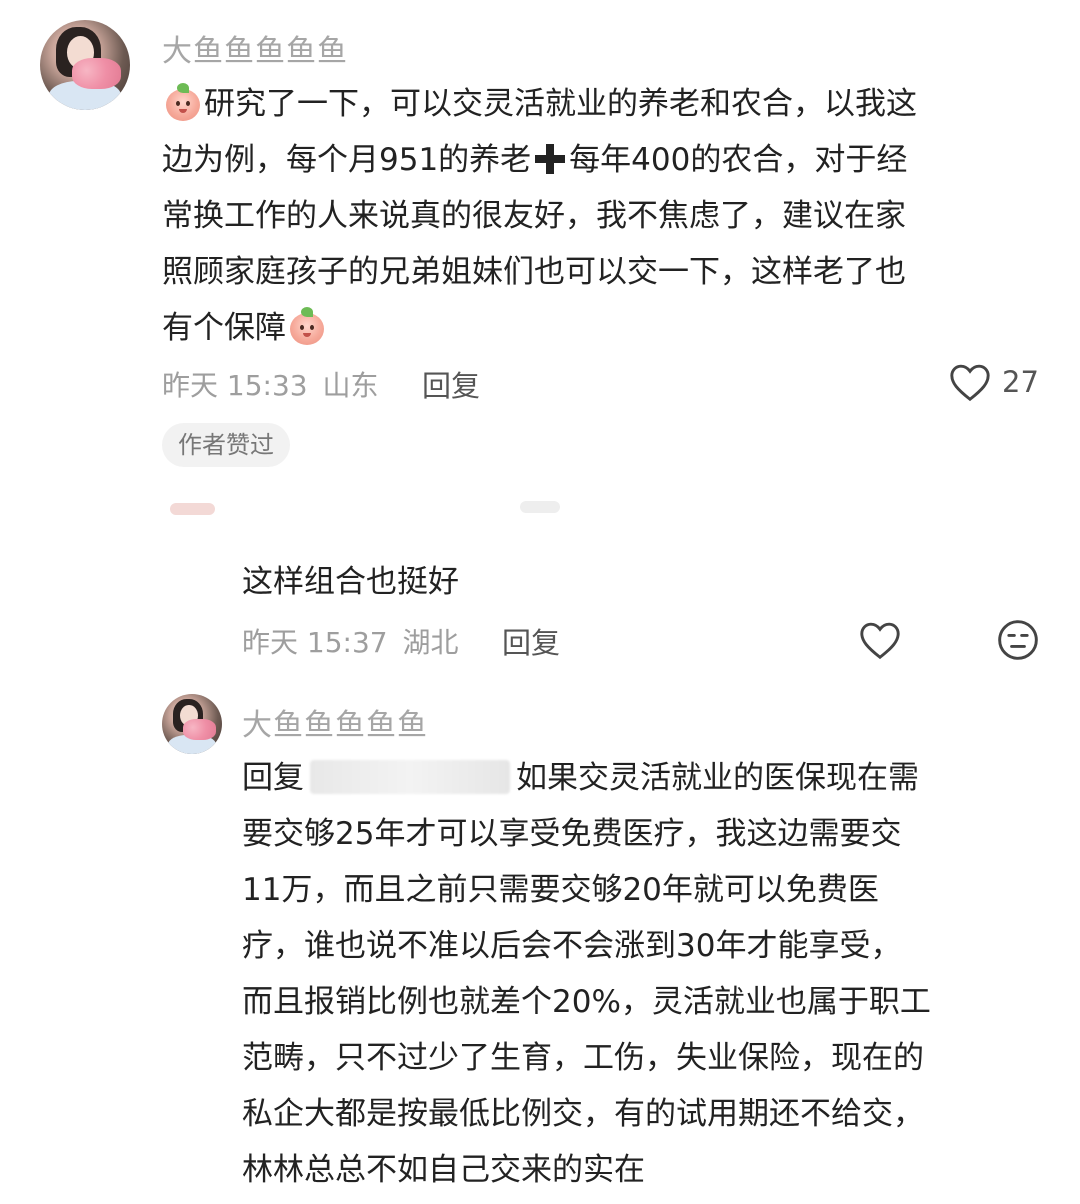  I want to click on like-button, so click(880, 642).